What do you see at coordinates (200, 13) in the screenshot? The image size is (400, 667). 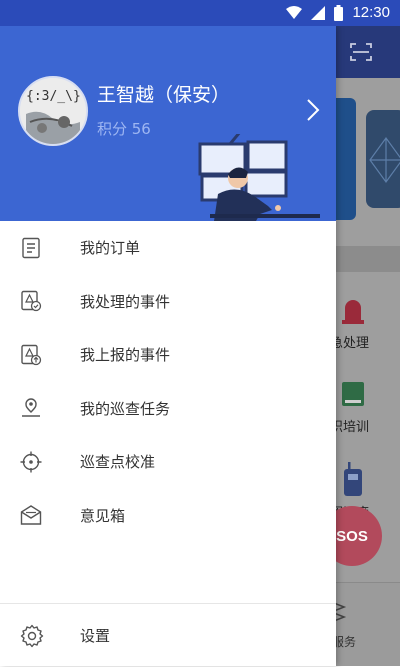 I see `status-bar: 12:30` at bounding box center [200, 13].